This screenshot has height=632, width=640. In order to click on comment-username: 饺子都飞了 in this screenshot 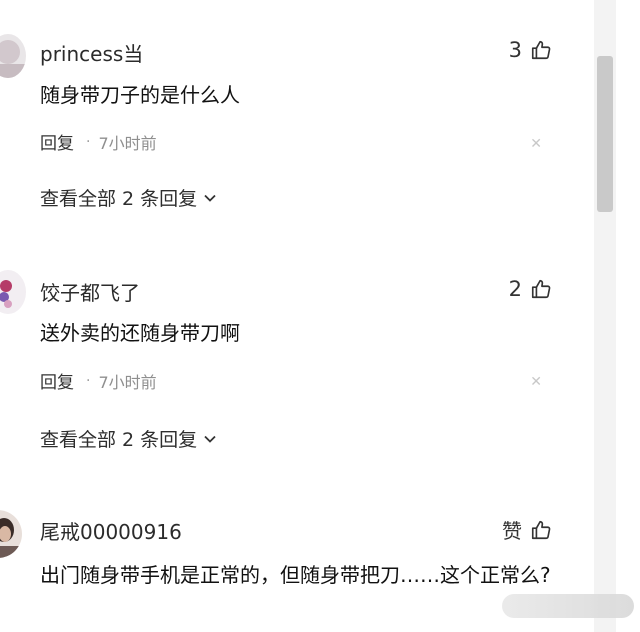, I will do `click(90, 291)`.